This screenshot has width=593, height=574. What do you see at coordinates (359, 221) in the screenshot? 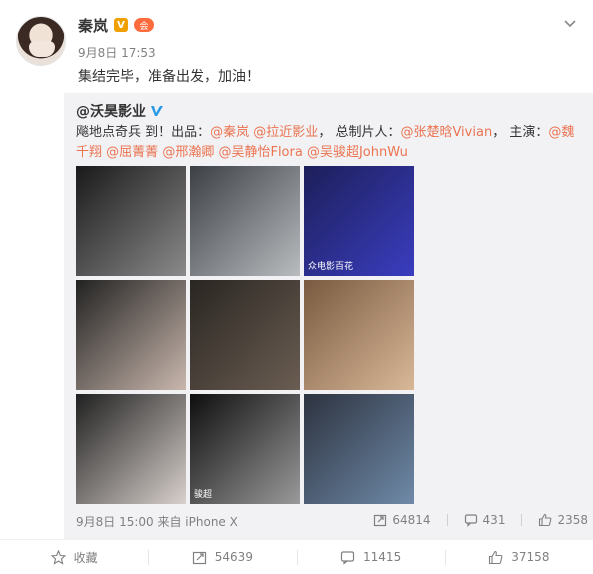
I see `grid-image-film-festival-poster: 众电影百花` at bounding box center [359, 221].